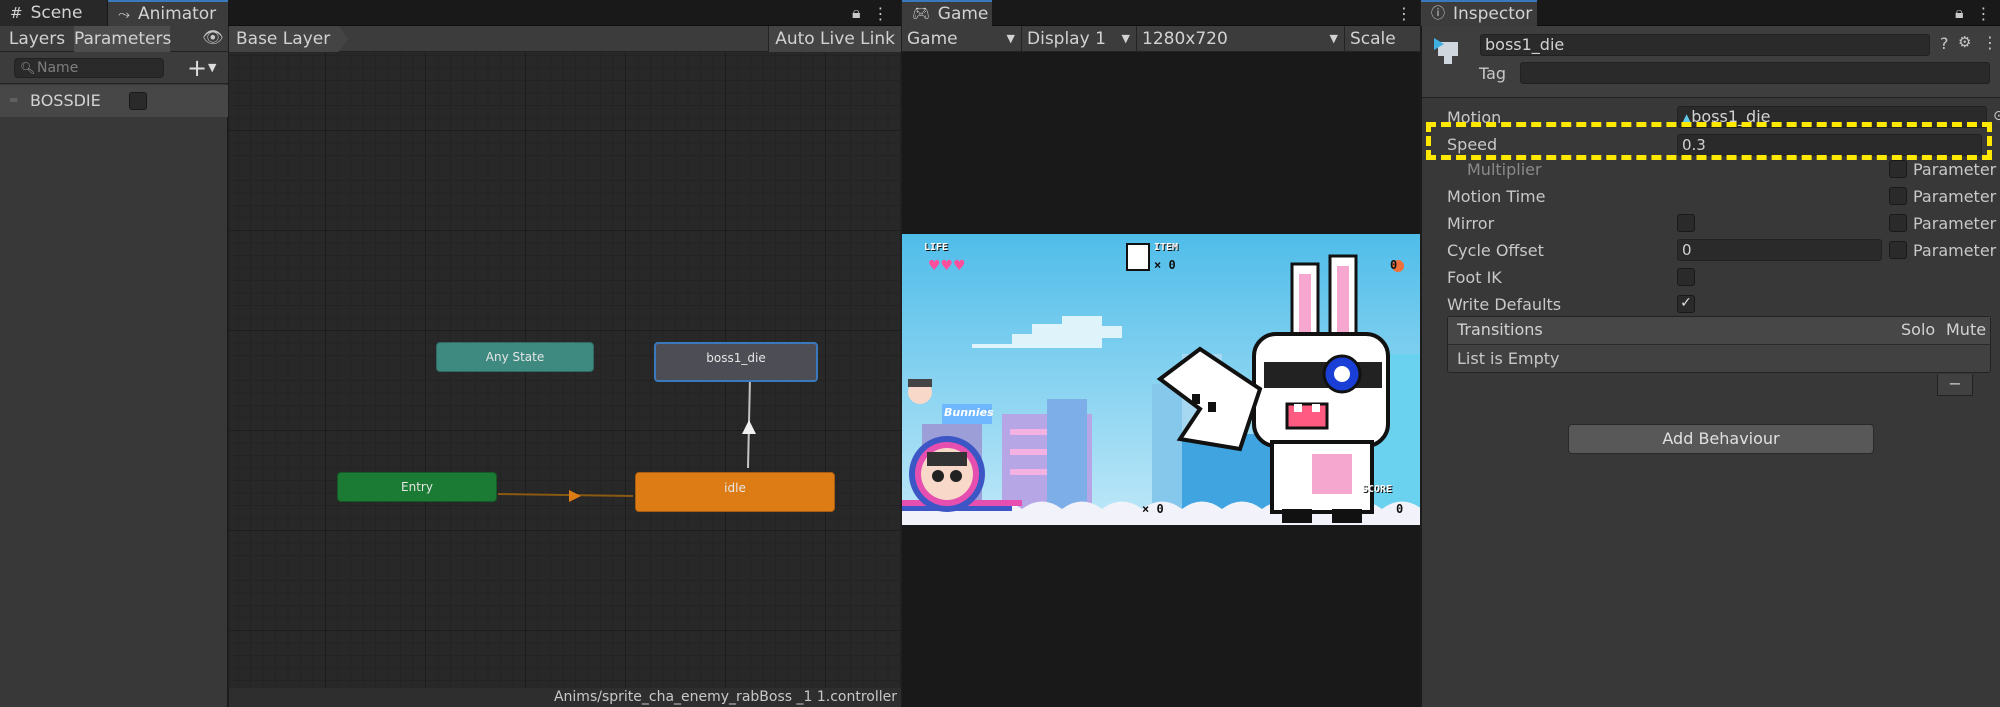 This screenshot has width=2000, height=707. I want to click on cycle-offset-row: Cycle Offset 0 Parameter, so click(1722, 251).